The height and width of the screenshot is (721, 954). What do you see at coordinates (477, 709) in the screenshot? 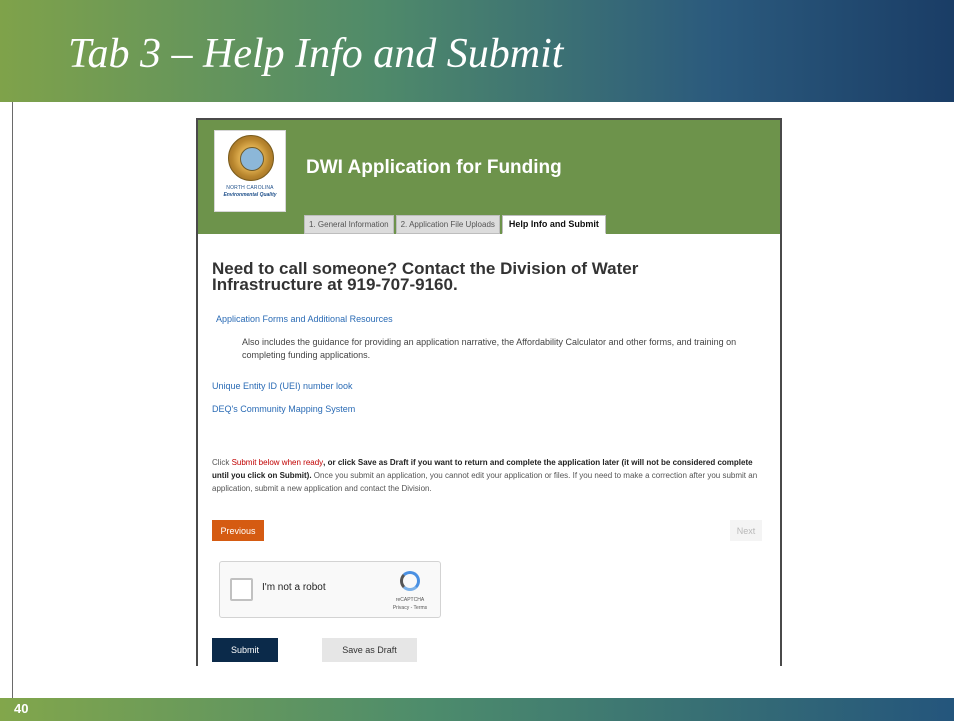
I see `slide-footer: 40` at bounding box center [477, 709].